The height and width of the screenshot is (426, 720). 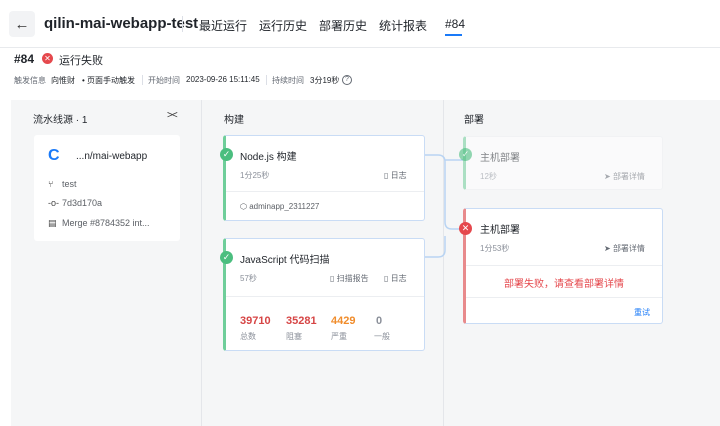 What do you see at coordinates (255, 175) in the screenshot?
I see `job-duration: 1分25秒` at bounding box center [255, 175].